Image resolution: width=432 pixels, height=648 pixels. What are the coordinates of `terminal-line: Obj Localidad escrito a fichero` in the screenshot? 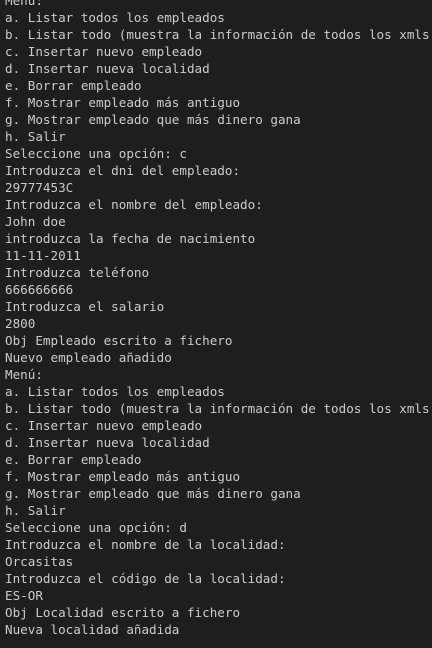 It's located at (123, 612).